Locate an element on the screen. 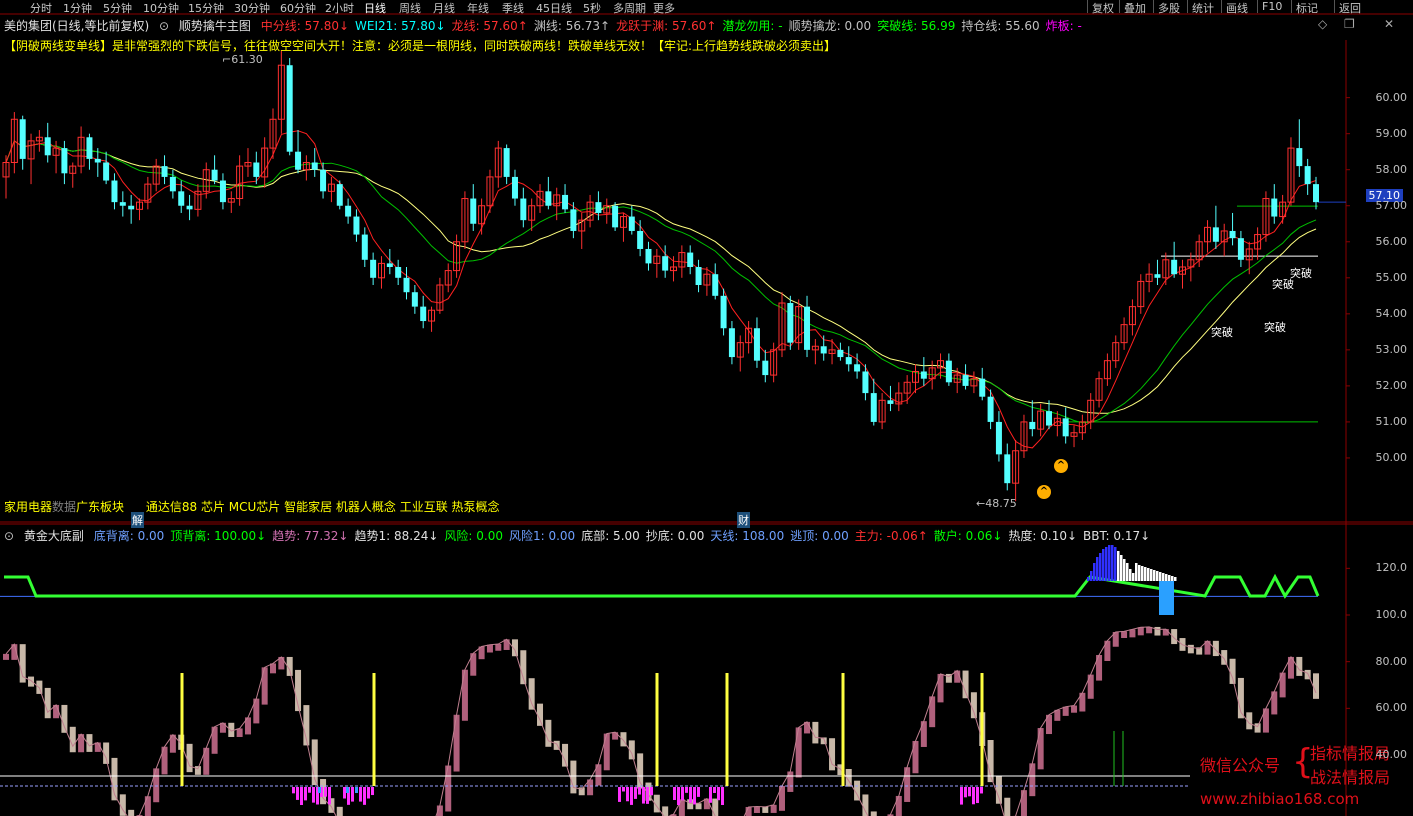 This screenshot has width=1413, height=816. period-tab: 5秒 is located at coordinates (592, 8).